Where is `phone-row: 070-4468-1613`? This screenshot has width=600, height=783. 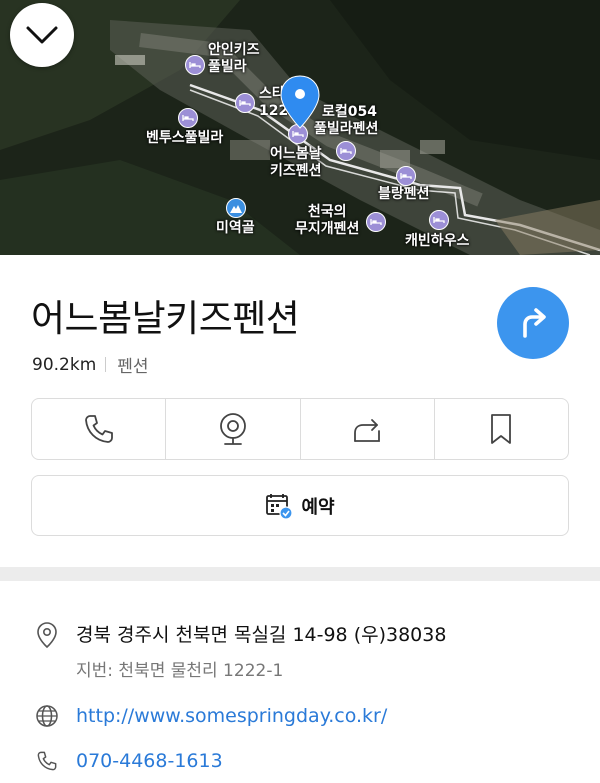
phone-row: 070-4468-1613 is located at coordinates (128, 761).